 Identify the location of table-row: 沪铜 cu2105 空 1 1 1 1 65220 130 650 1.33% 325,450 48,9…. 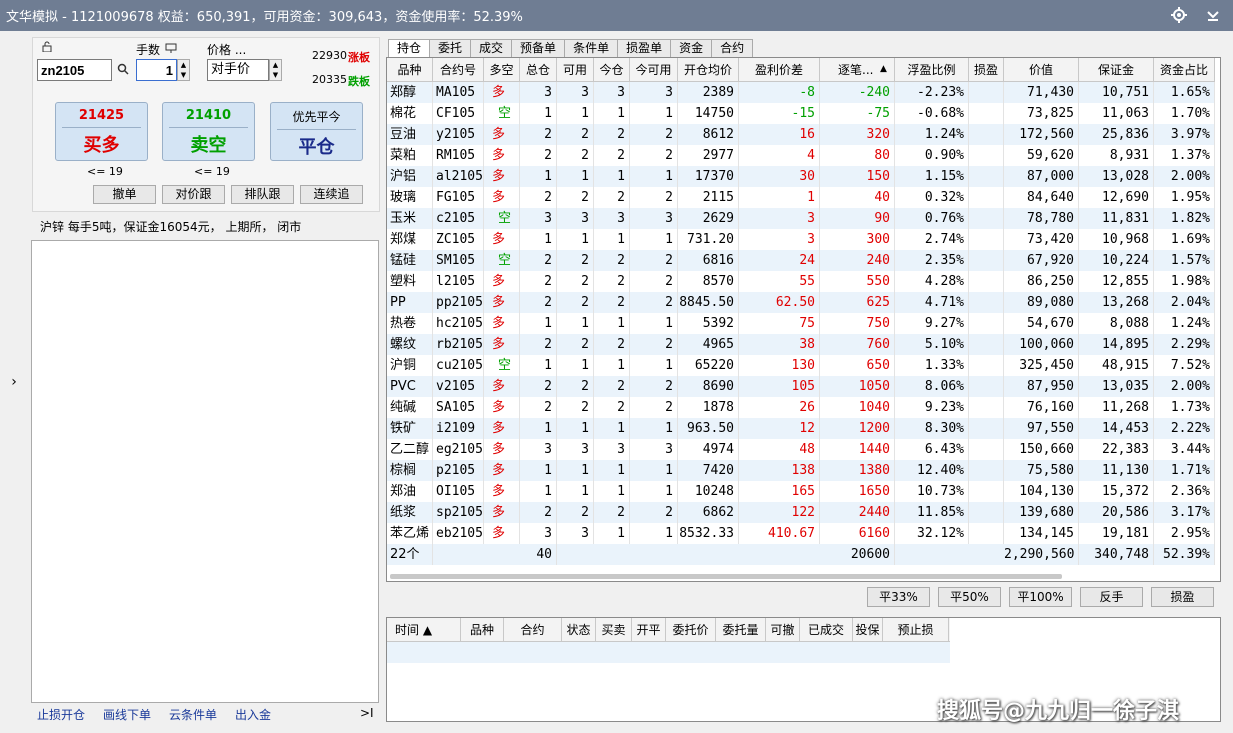
(801, 365).